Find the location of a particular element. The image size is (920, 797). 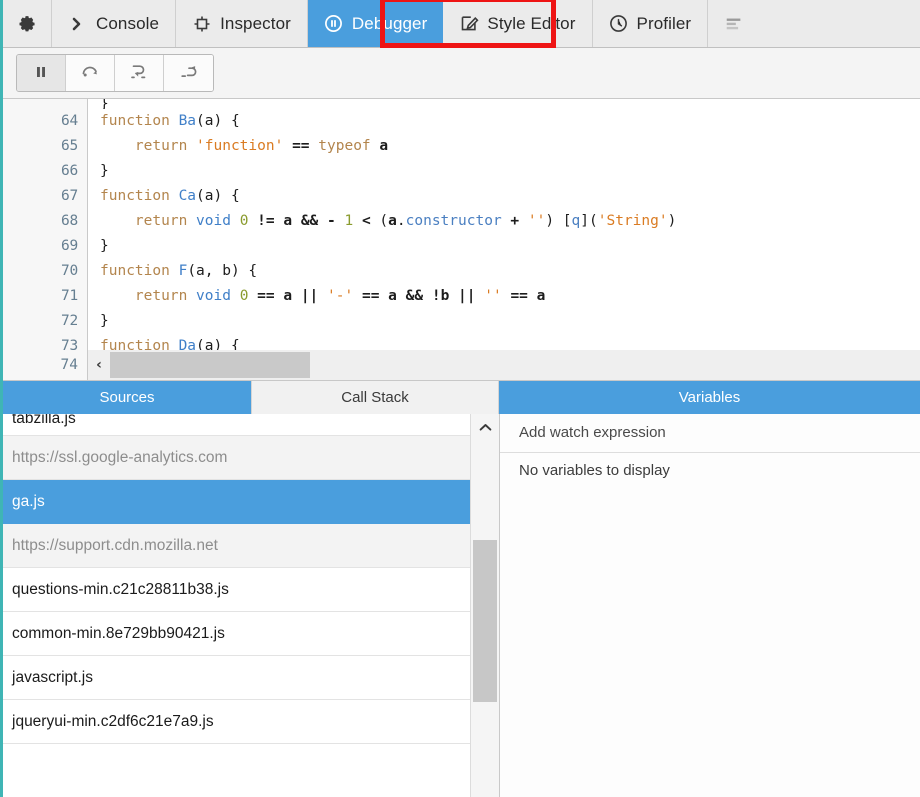

code-token: typeof is located at coordinates (344, 146).